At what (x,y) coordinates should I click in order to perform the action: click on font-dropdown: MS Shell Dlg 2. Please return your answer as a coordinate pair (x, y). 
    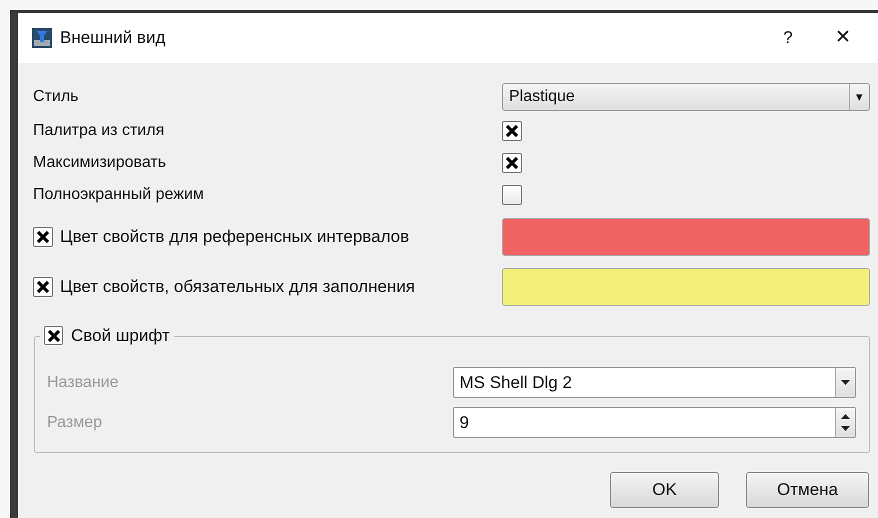
    Looking at the image, I should click on (654, 382).